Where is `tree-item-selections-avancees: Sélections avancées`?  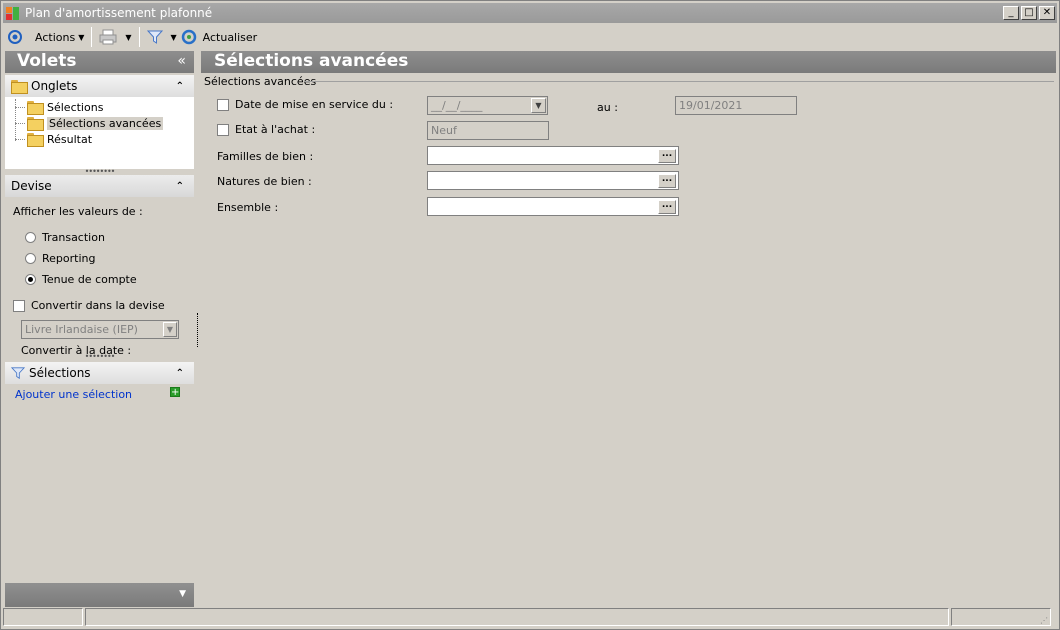 tree-item-selections-avancees: Sélections avancées is located at coordinates (104, 123).